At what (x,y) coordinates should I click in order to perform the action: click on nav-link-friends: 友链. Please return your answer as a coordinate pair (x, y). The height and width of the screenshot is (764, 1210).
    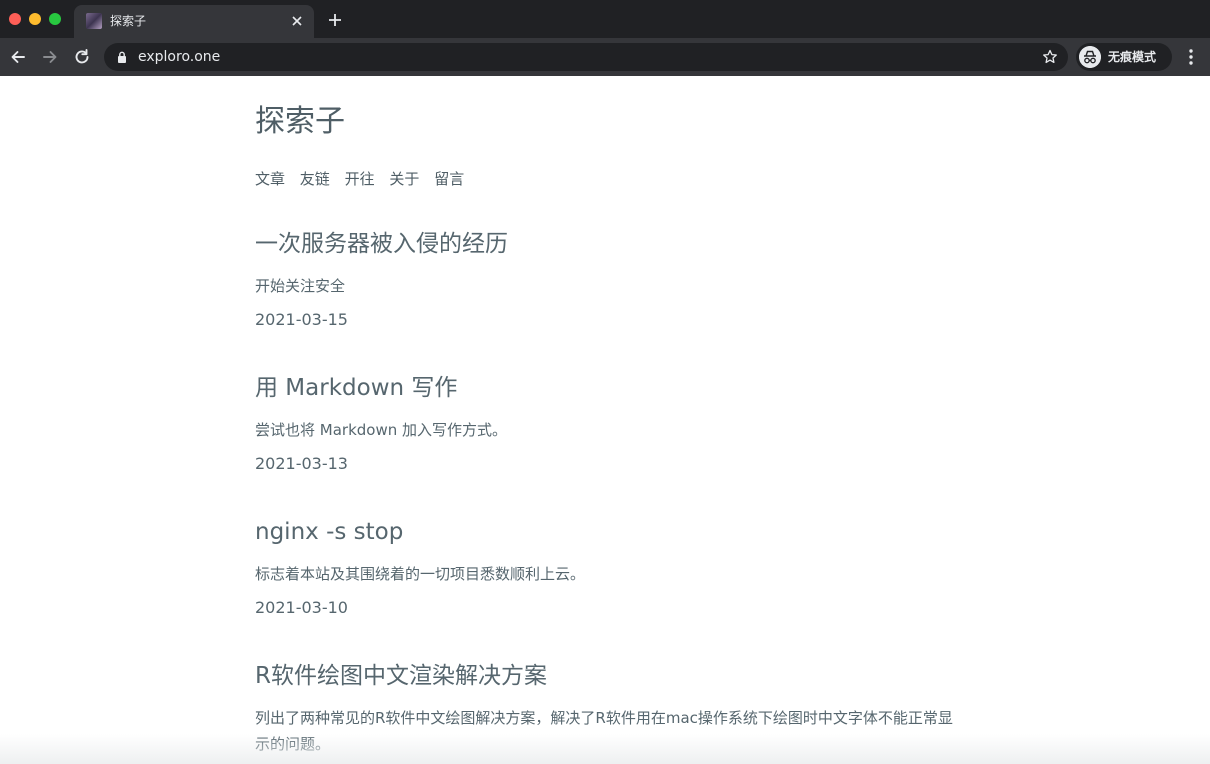
    Looking at the image, I should click on (315, 179).